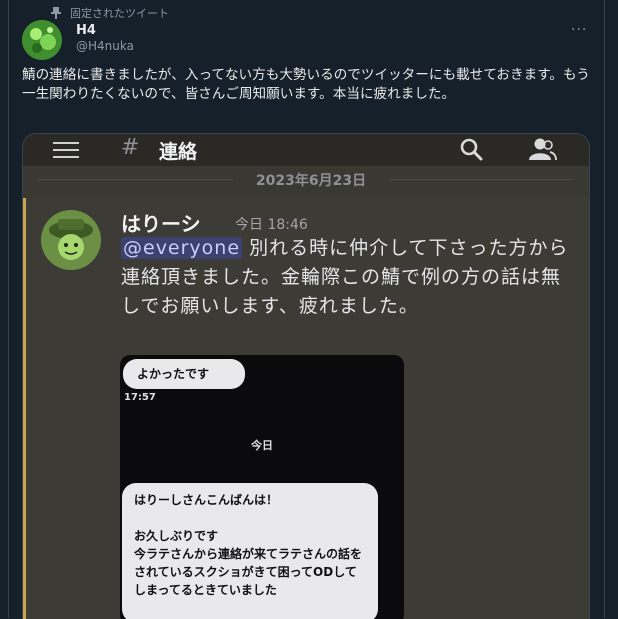  I want to click on mention-indicator-bar, so click(24, 408).